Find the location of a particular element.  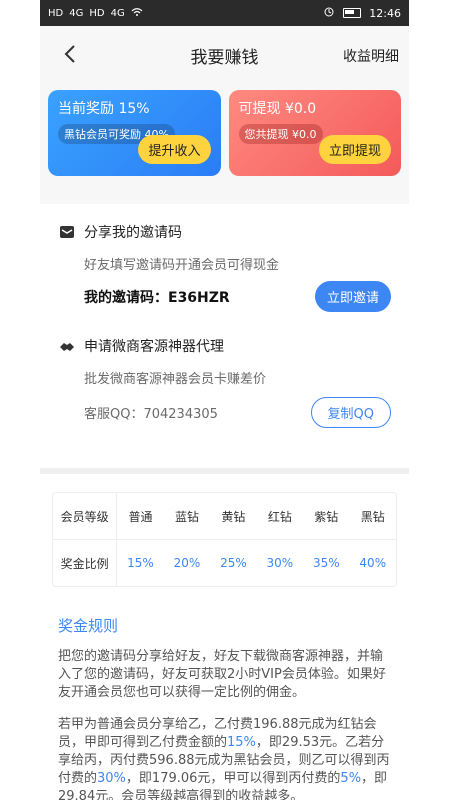

table-cell: 30% is located at coordinates (280, 563).